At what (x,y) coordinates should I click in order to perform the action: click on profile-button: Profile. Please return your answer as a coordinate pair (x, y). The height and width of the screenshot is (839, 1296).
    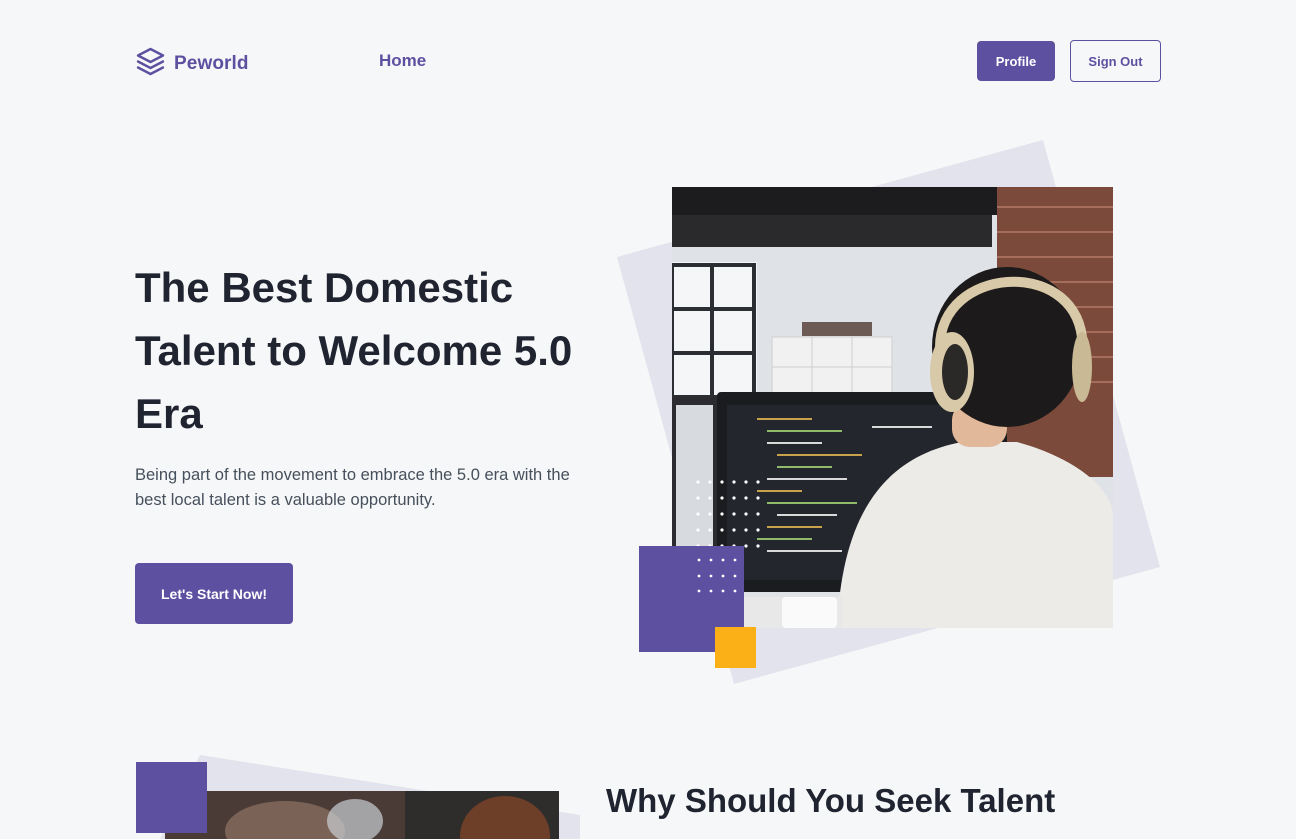
    Looking at the image, I should click on (1016, 61).